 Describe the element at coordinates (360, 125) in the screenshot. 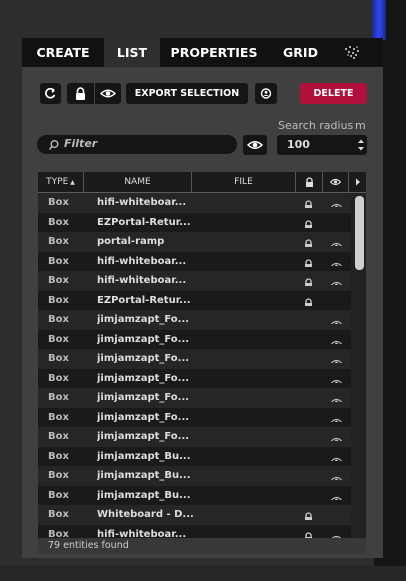

I see `search-radius-unit: m` at that location.